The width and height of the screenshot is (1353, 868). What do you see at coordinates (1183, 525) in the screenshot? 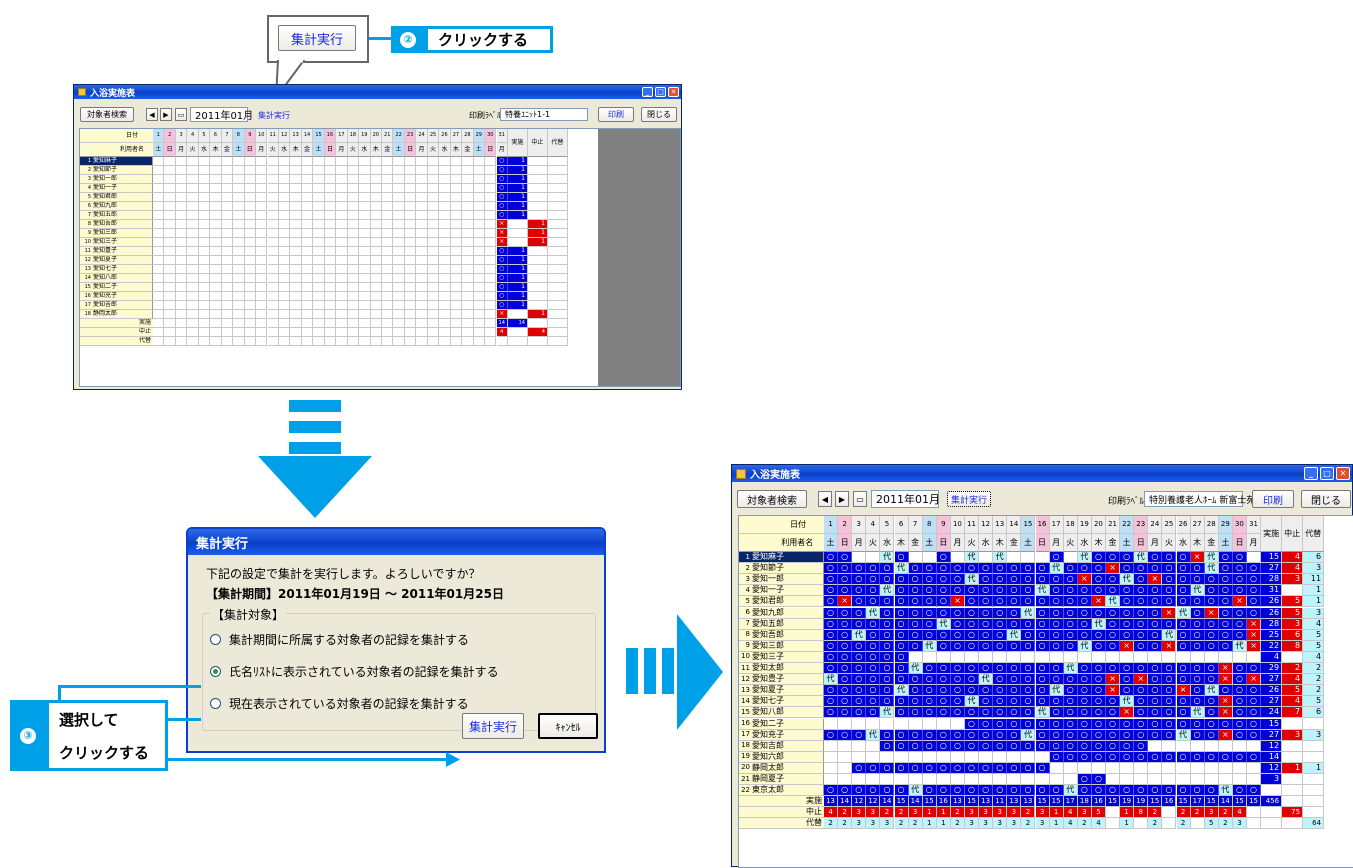
I see `day-header: 26` at bounding box center [1183, 525].